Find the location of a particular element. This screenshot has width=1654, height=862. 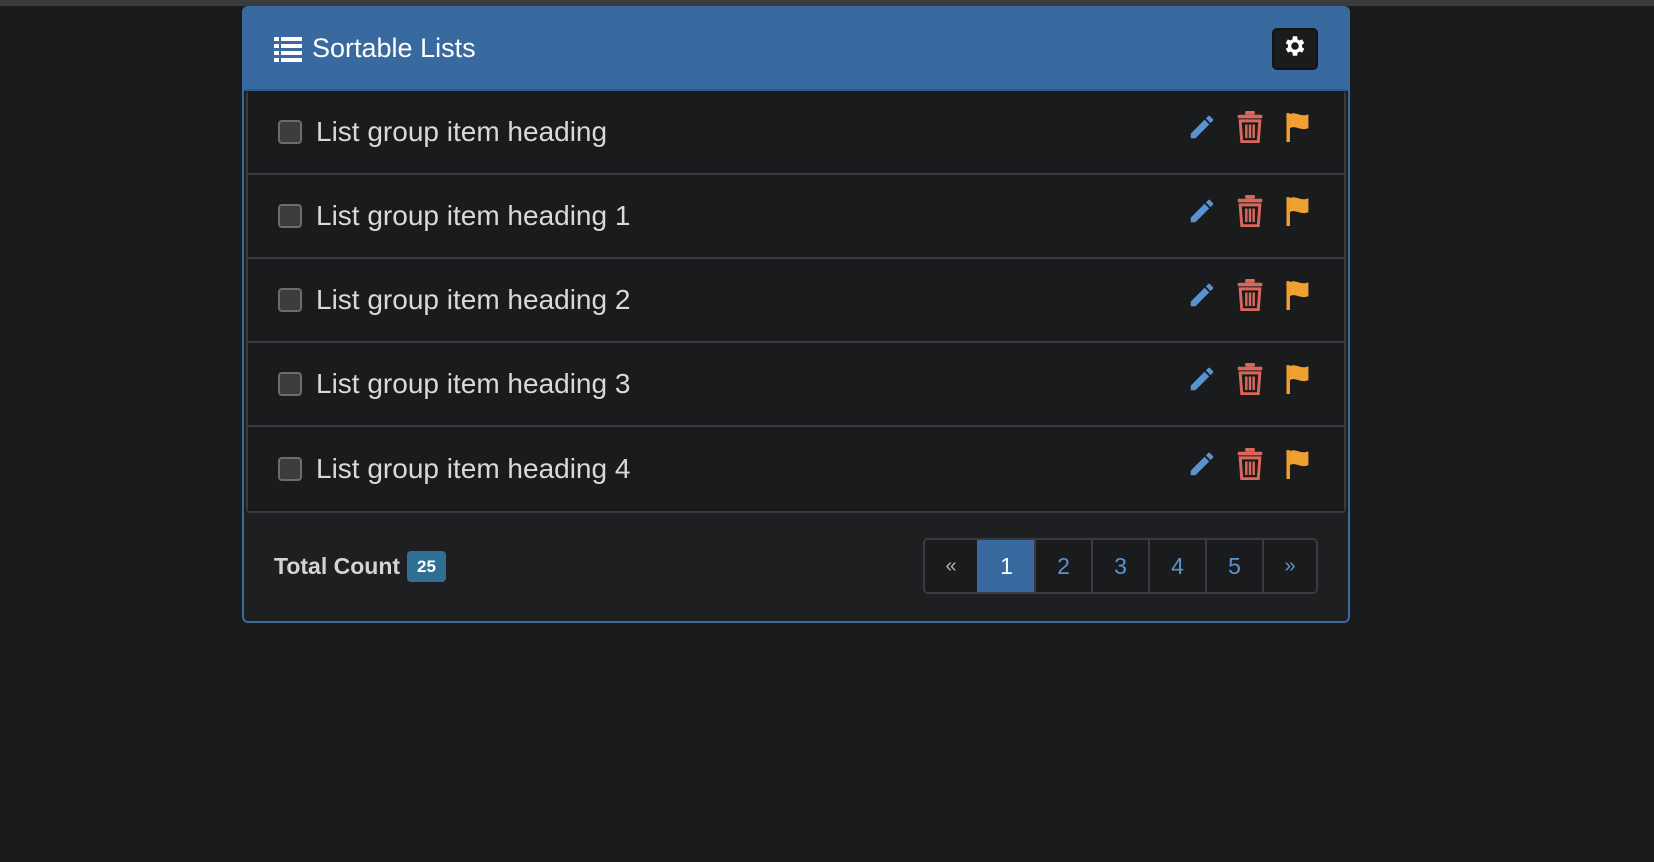

item-heading: List group item heading 4 is located at coordinates (473, 468).